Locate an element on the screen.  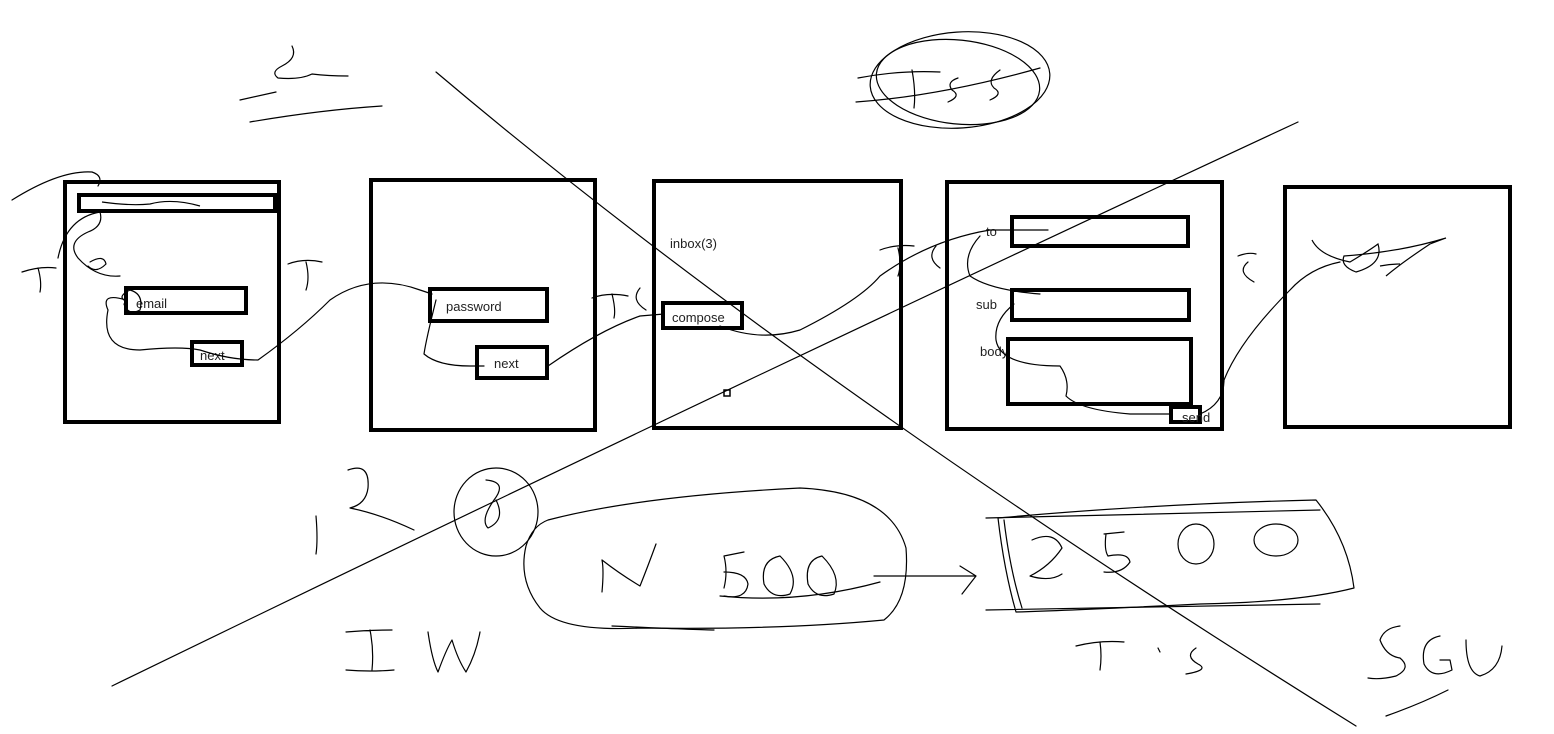
screen-border is located at coordinates (1397, 307).